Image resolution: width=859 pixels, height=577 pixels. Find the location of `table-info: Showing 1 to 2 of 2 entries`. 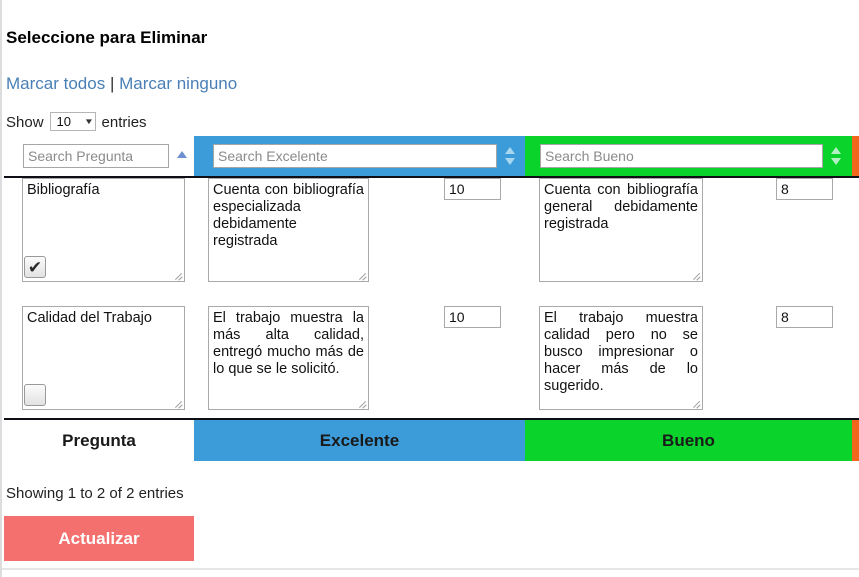

table-info: Showing 1 to 2 of 2 entries is located at coordinates (95, 493).